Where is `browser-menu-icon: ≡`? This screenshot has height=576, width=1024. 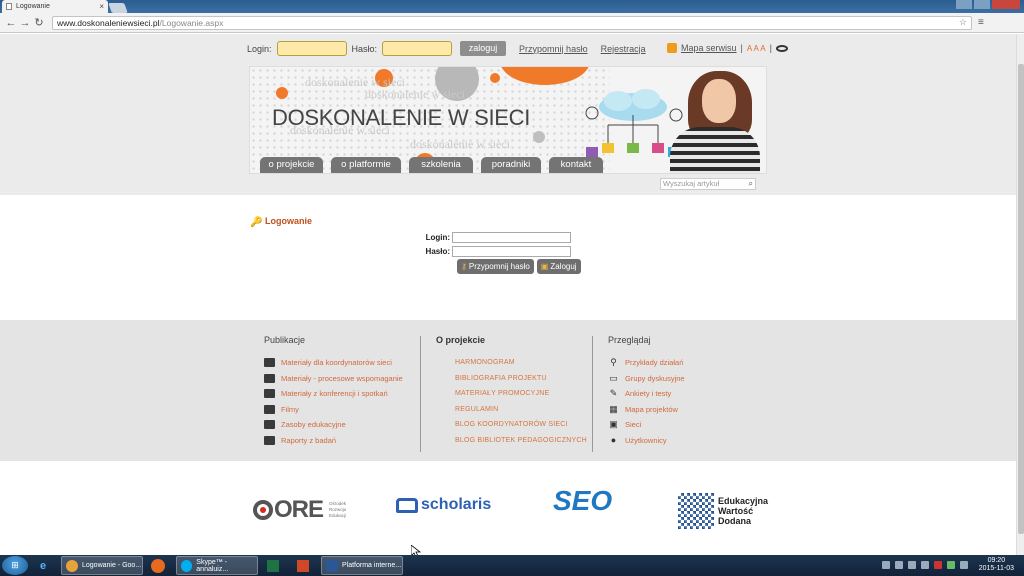 browser-menu-icon: ≡ is located at coordinates (981, 22).